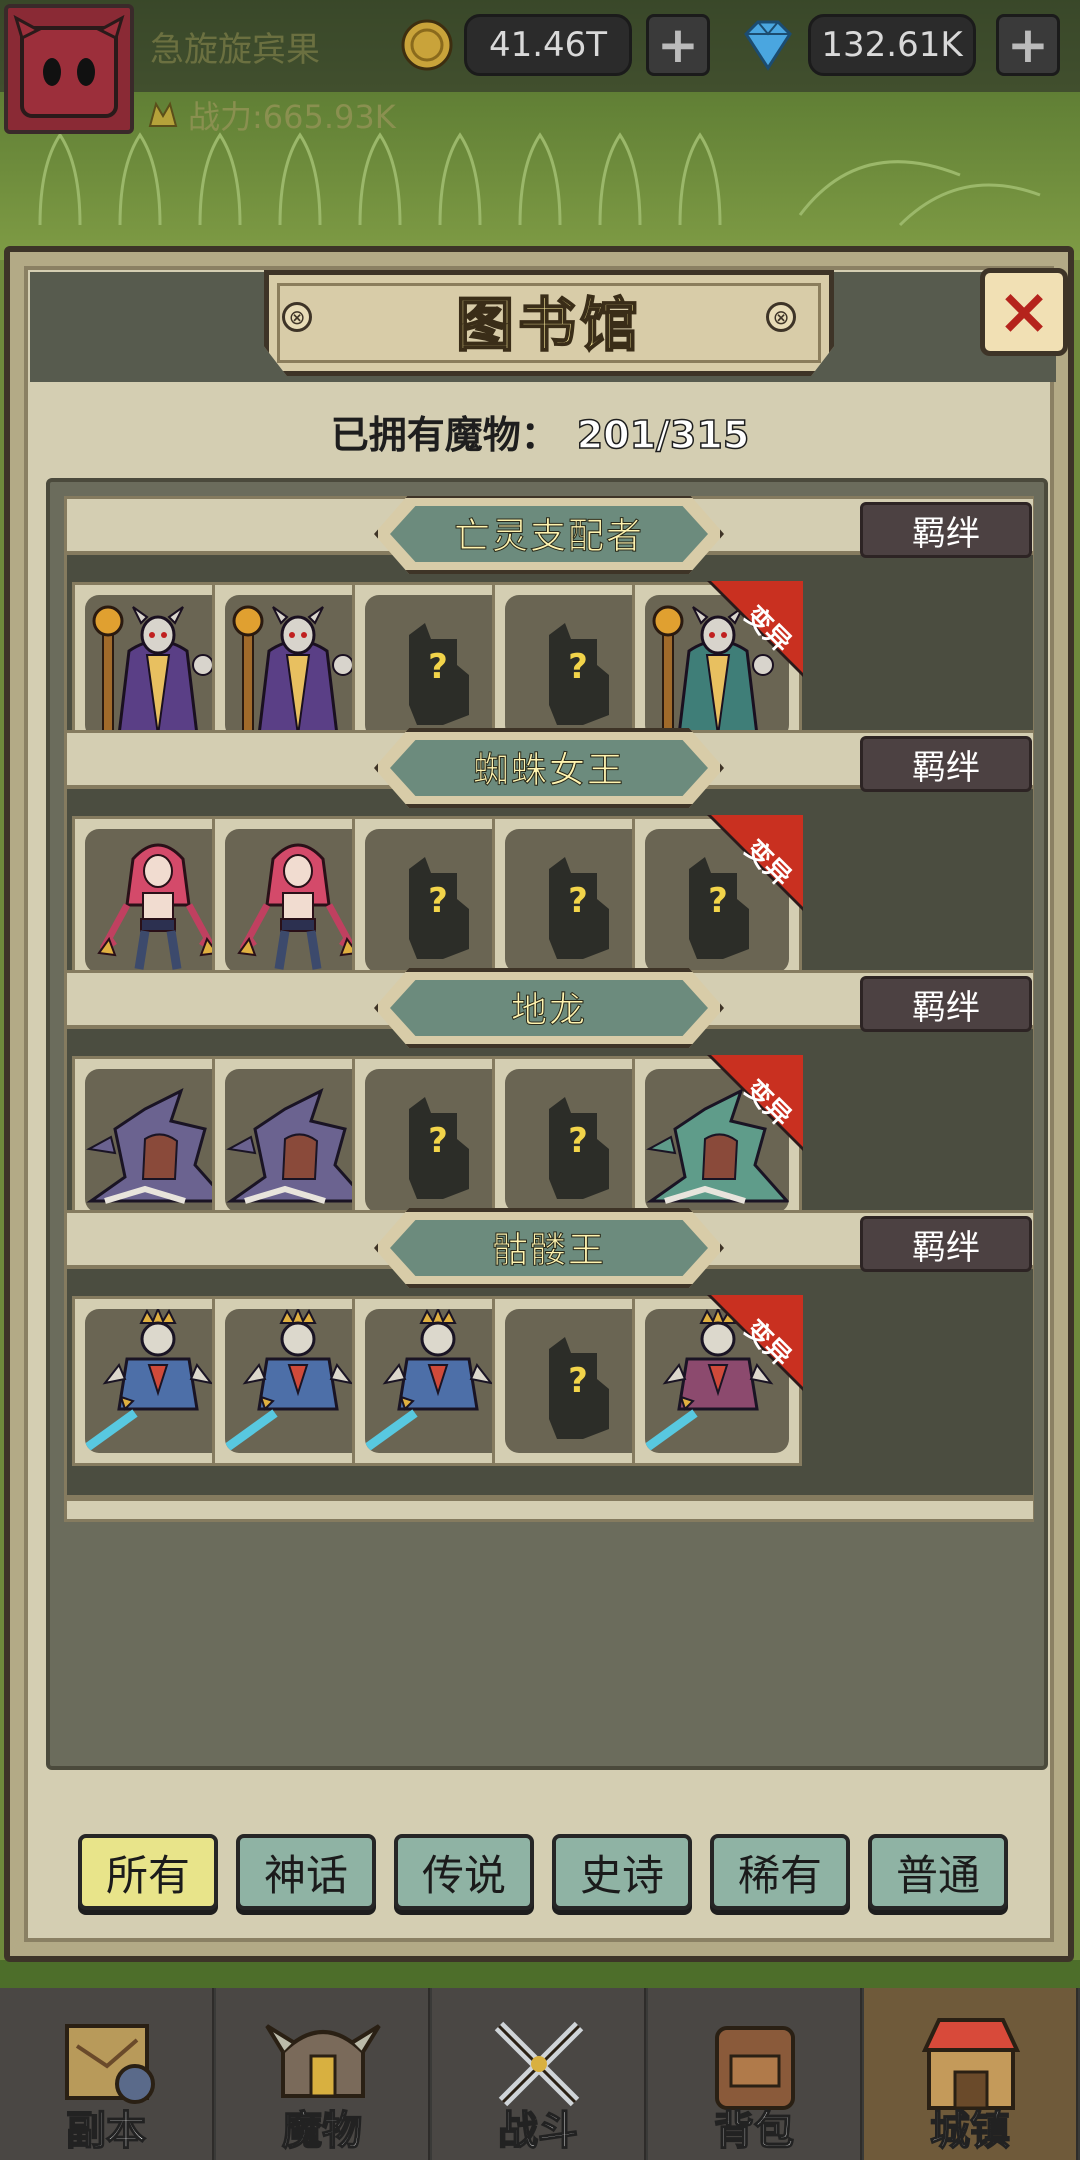 The height and width of the screenshot is (2160, 1080). Describe the element at coordinates (717, 900) in the screenshot. I see `locked-monster-slot: ? 变异` at that location.